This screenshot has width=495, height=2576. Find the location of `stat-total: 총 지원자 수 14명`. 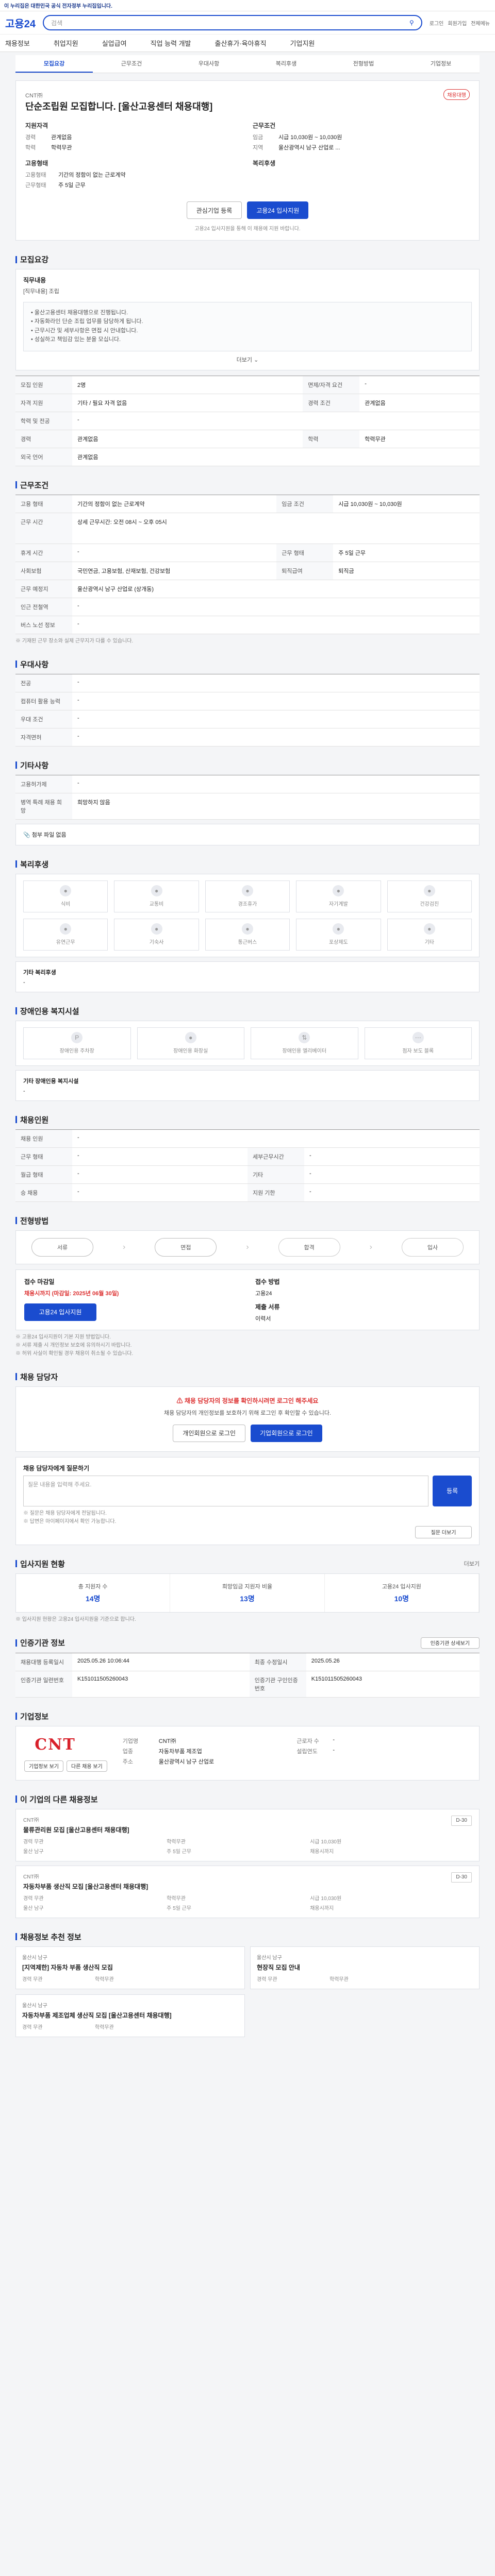

stat-total: 총 지원자 수 14명 is located at coordinates (93, 1593).